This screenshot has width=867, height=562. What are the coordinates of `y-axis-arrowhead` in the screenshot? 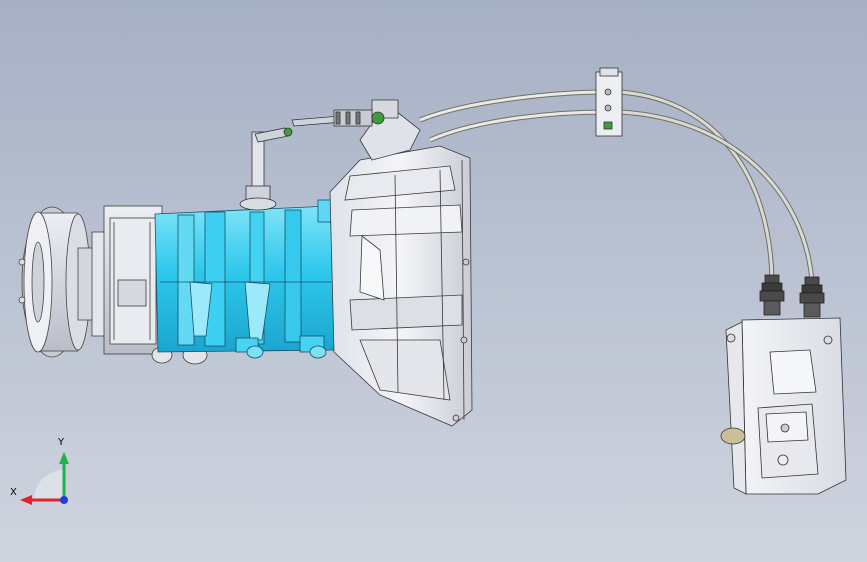 It's located at (64, 458).